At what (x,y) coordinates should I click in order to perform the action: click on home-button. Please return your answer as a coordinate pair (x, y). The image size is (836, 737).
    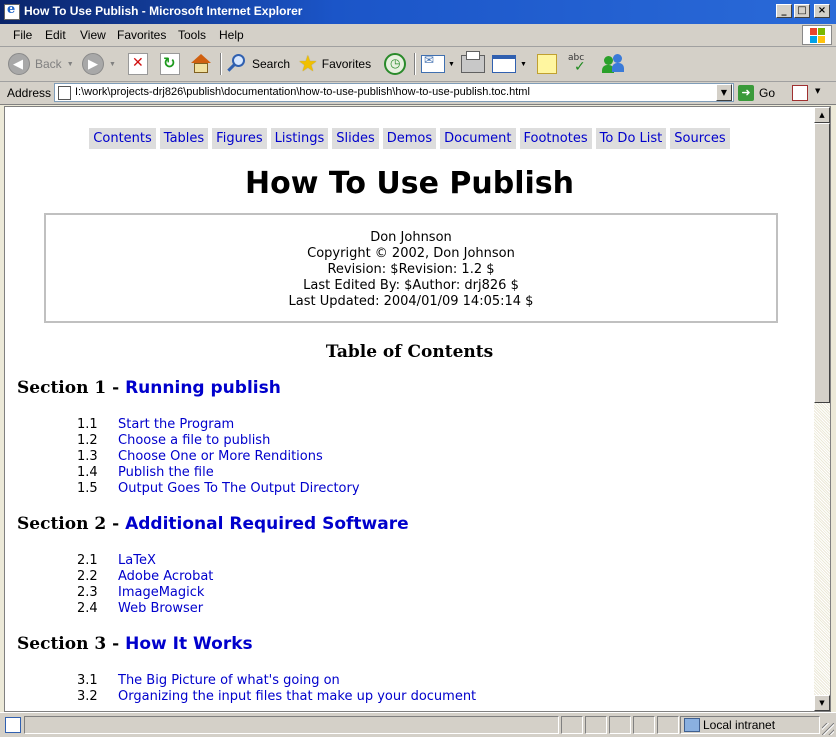
    Looking at the image, I should click on (201, 64).